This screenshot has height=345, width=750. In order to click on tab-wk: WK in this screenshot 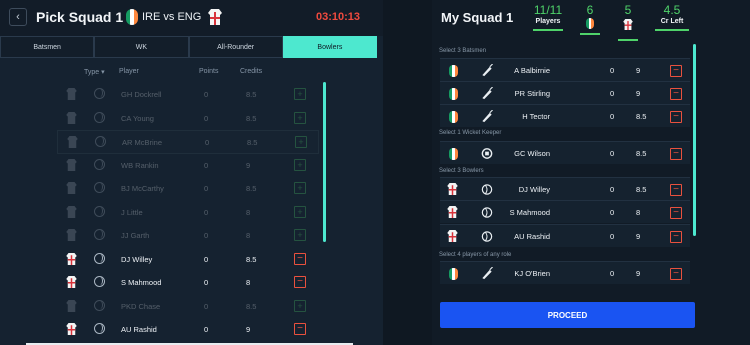, I will do `click(141, 47)`.